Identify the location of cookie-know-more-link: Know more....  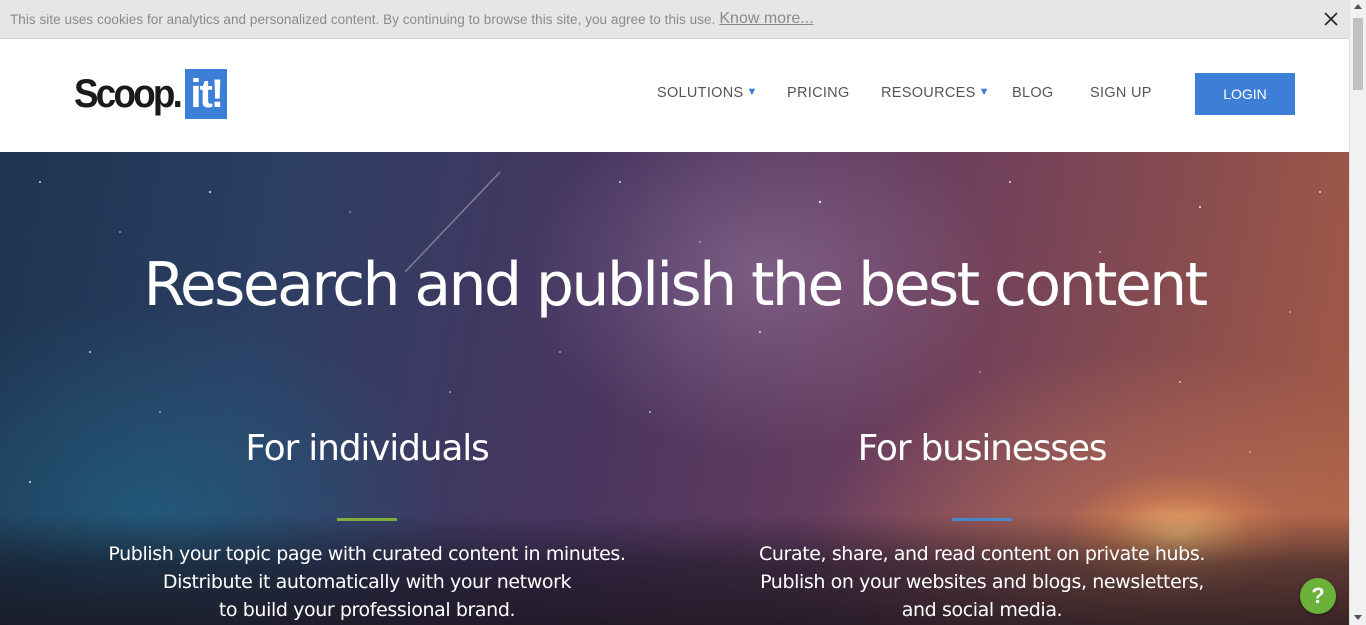
(766, 19).